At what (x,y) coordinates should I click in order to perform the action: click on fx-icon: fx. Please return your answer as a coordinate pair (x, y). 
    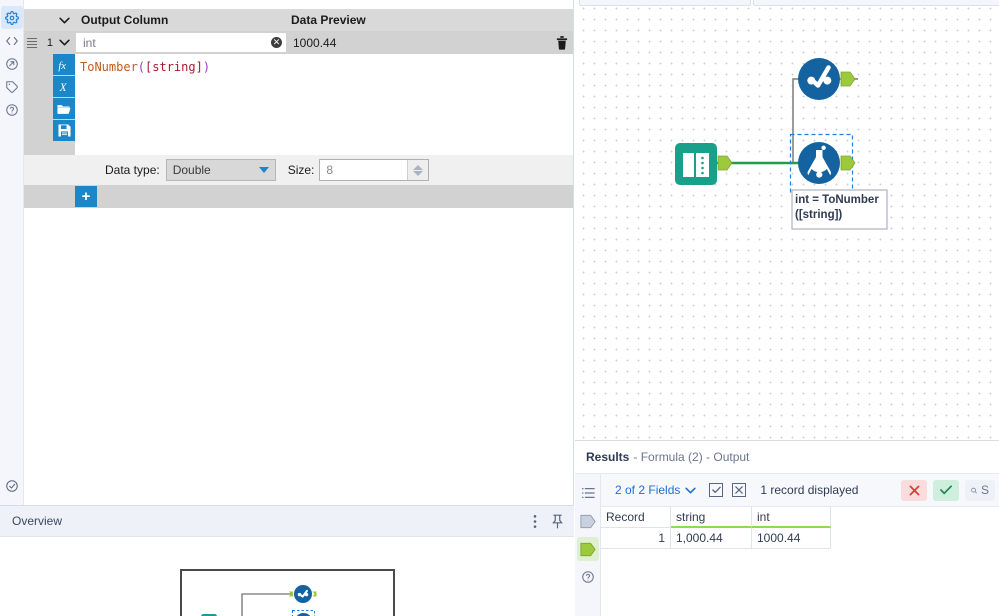
    Looking at the image, I should click on (64, 64).